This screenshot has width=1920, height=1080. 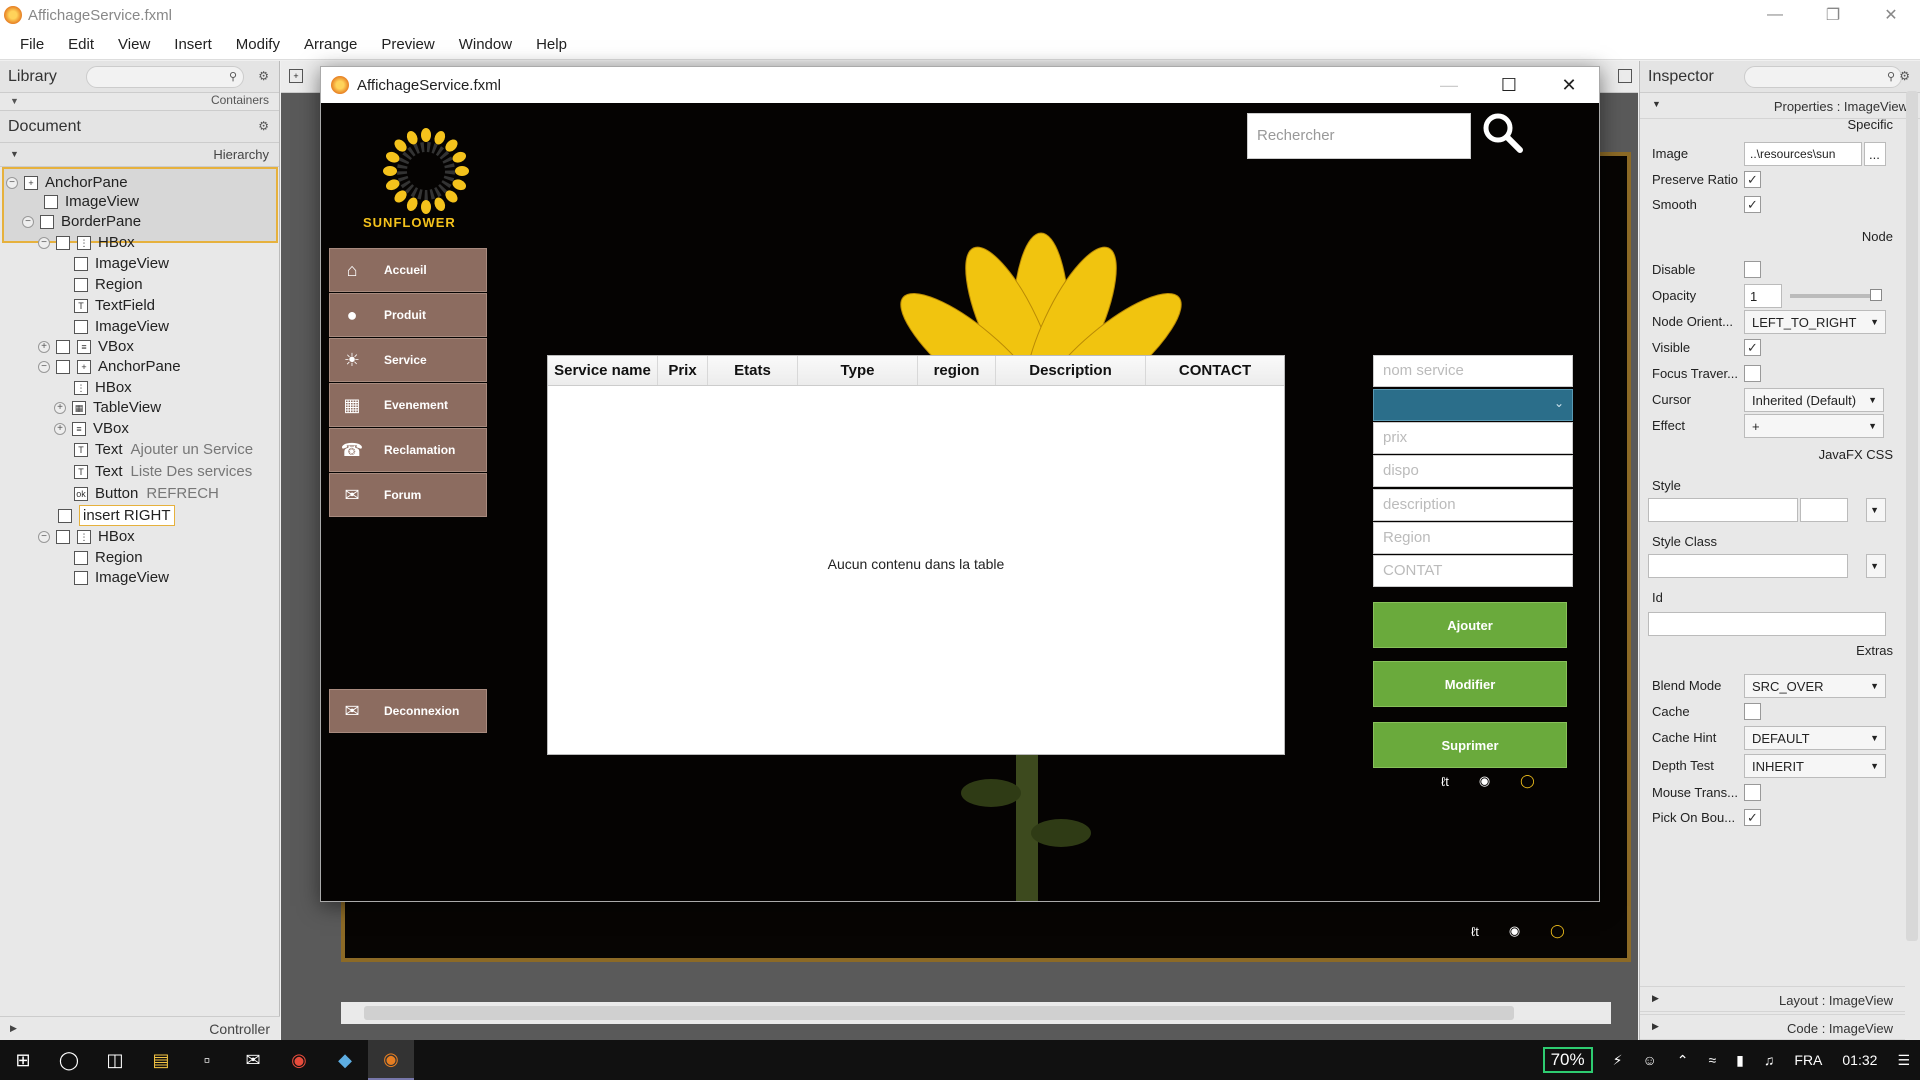 What do you see at coordinates (1769, 1060) in the screenshot?
I see `volume-icon: ♫` at bounding box center [1769, 1060].